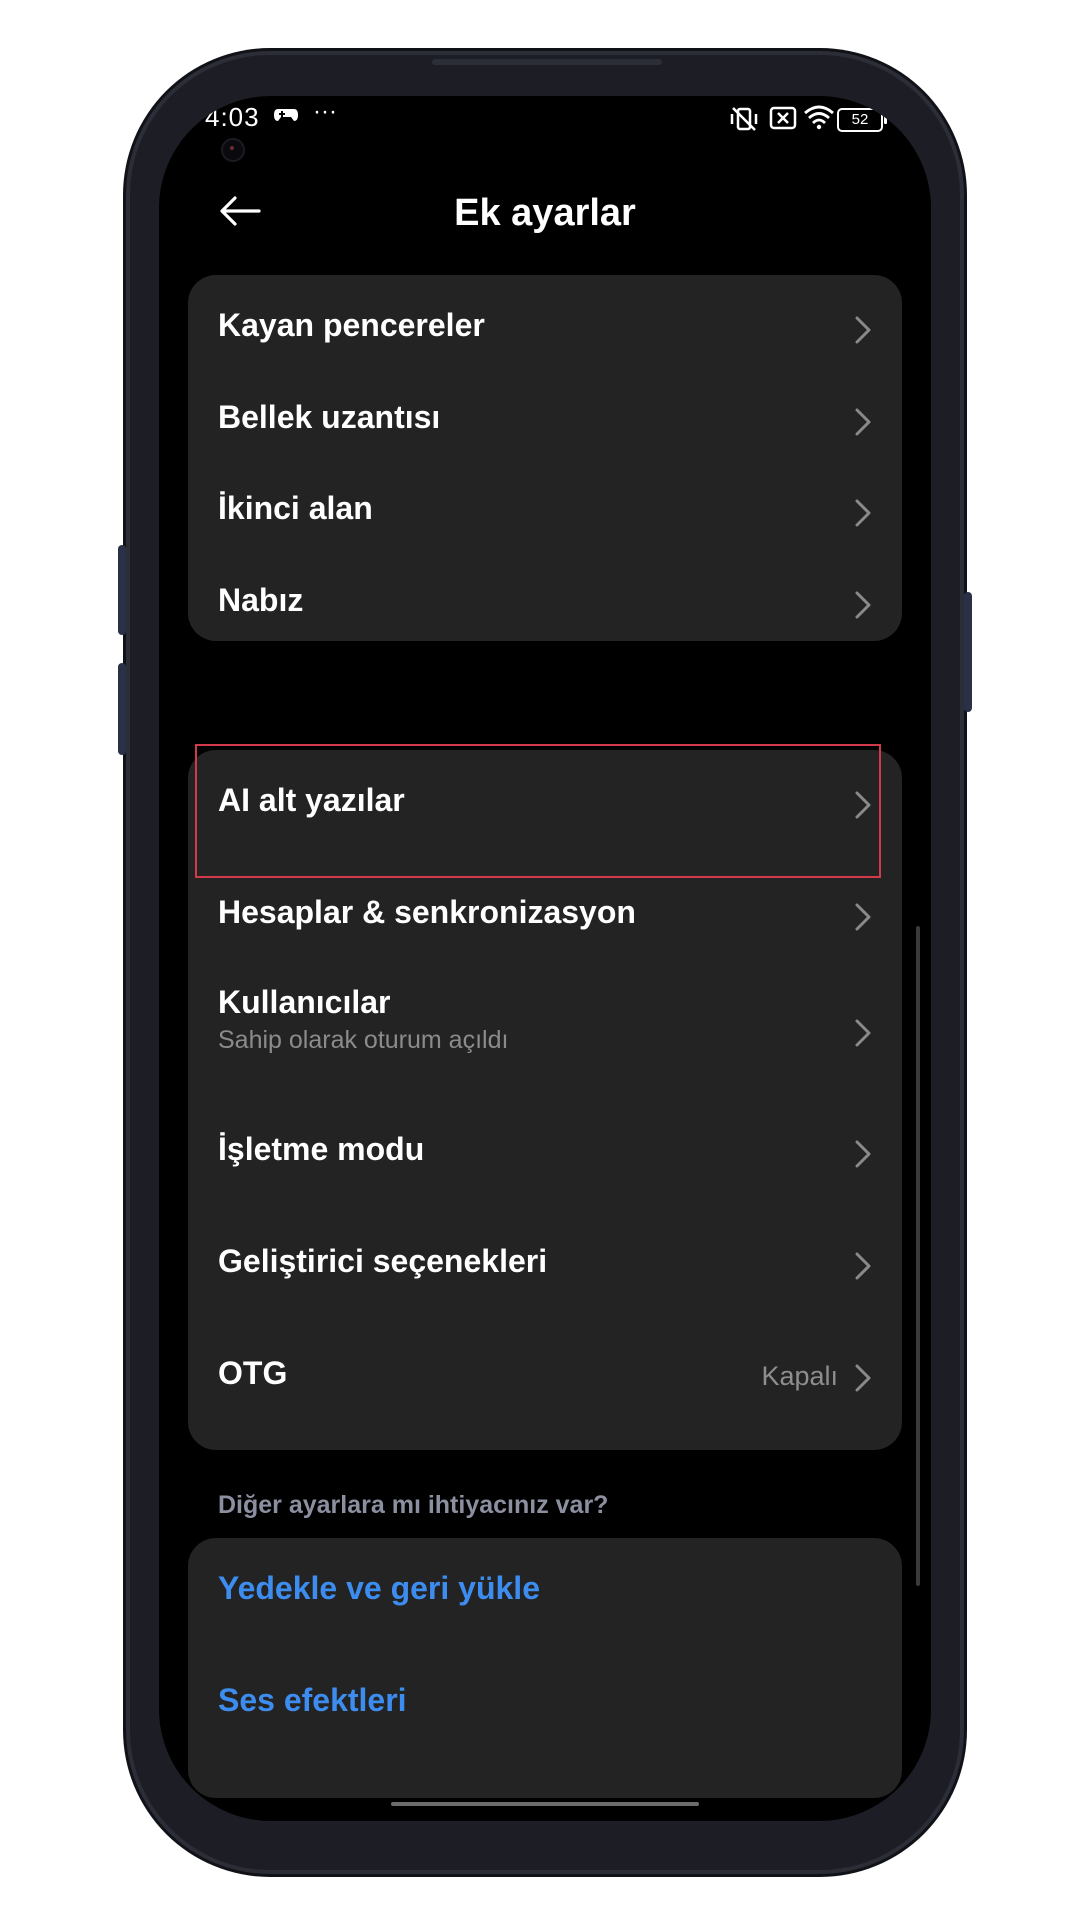 This screenshot has height=1920, width=1080. Describe the element at coordinates (538, 811) in the screenshot. I see `highlight-box` at that location.